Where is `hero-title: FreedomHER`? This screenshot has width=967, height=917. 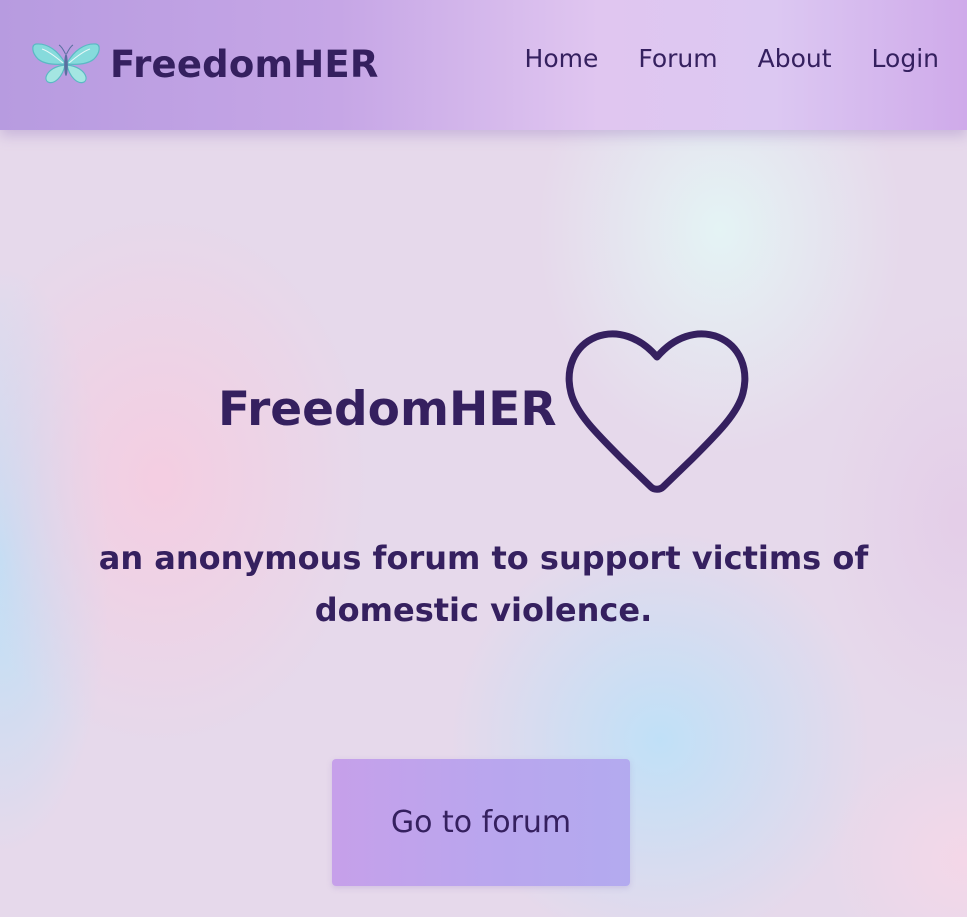
hero-title: FreedomHER is located at coordinates (387, 409).